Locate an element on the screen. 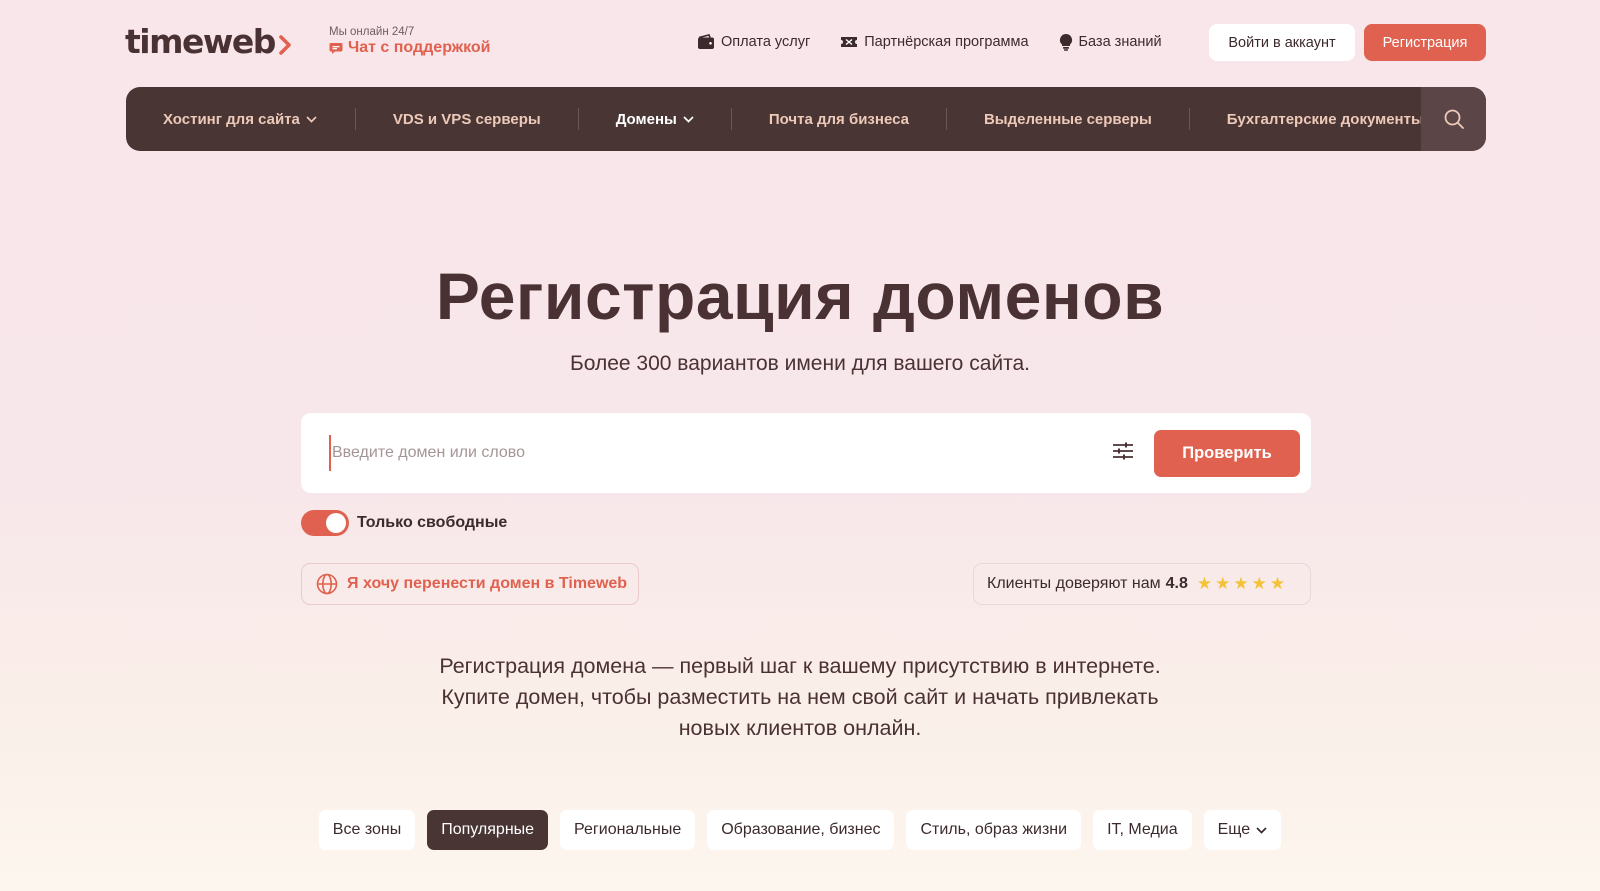 The width and height of the screenshot is (1600, 891). search-icon is located at coordinates (1454, 119).